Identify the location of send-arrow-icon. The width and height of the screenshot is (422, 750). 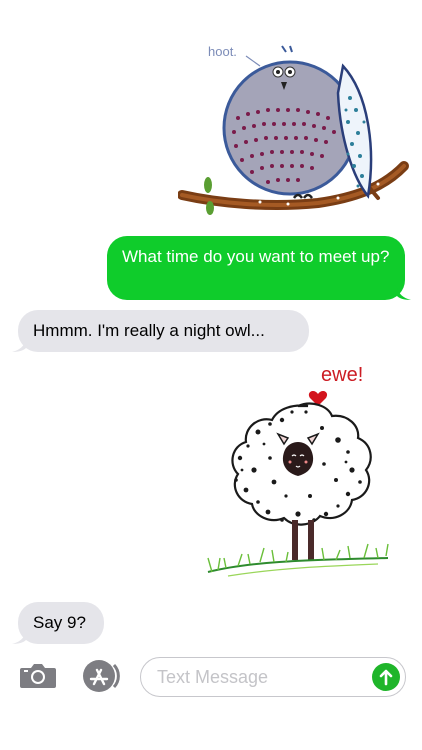
(386, 677).